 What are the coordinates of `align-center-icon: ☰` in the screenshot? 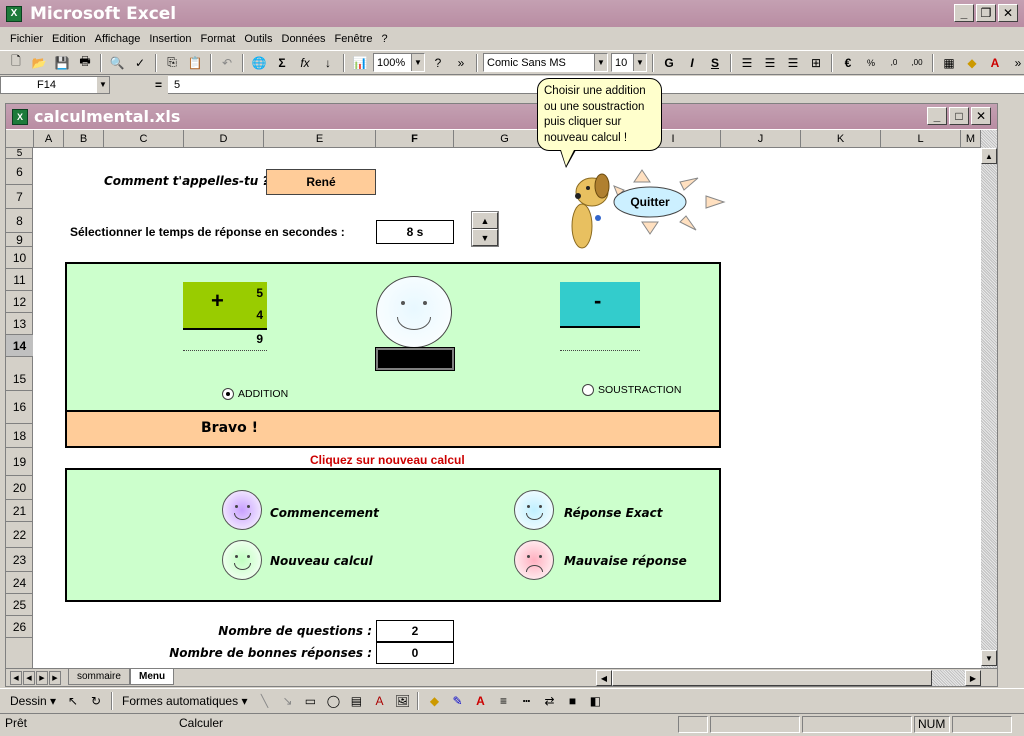 It's located at (770, 63).